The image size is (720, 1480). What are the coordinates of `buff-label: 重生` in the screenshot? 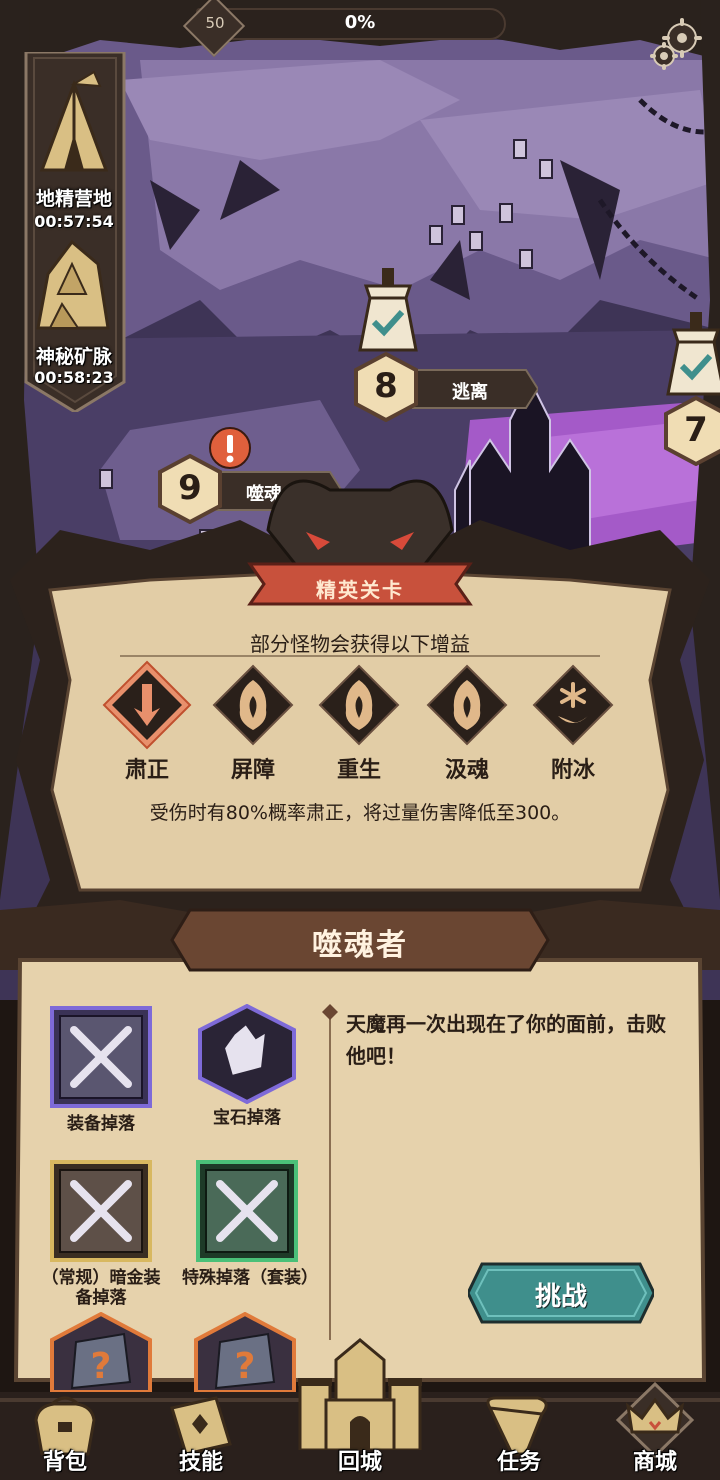 It's located at (358, 770).